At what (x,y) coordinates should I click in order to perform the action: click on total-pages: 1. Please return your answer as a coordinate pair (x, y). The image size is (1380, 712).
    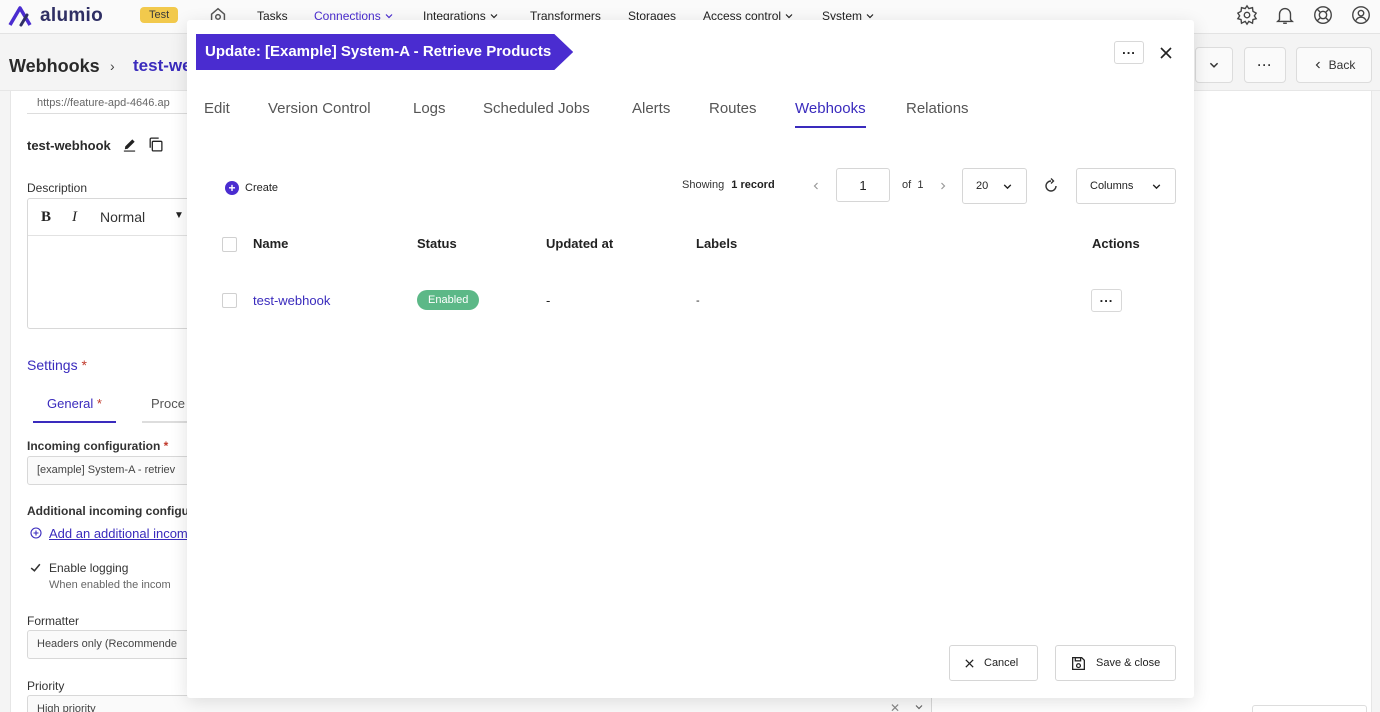
    Looking at the image, I should click on (920, 185).